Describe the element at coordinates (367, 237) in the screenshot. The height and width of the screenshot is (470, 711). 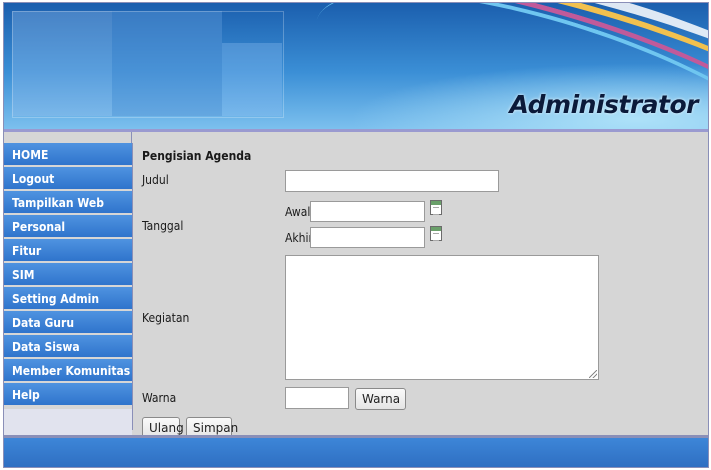
I see `akhir-date-input` at that location.